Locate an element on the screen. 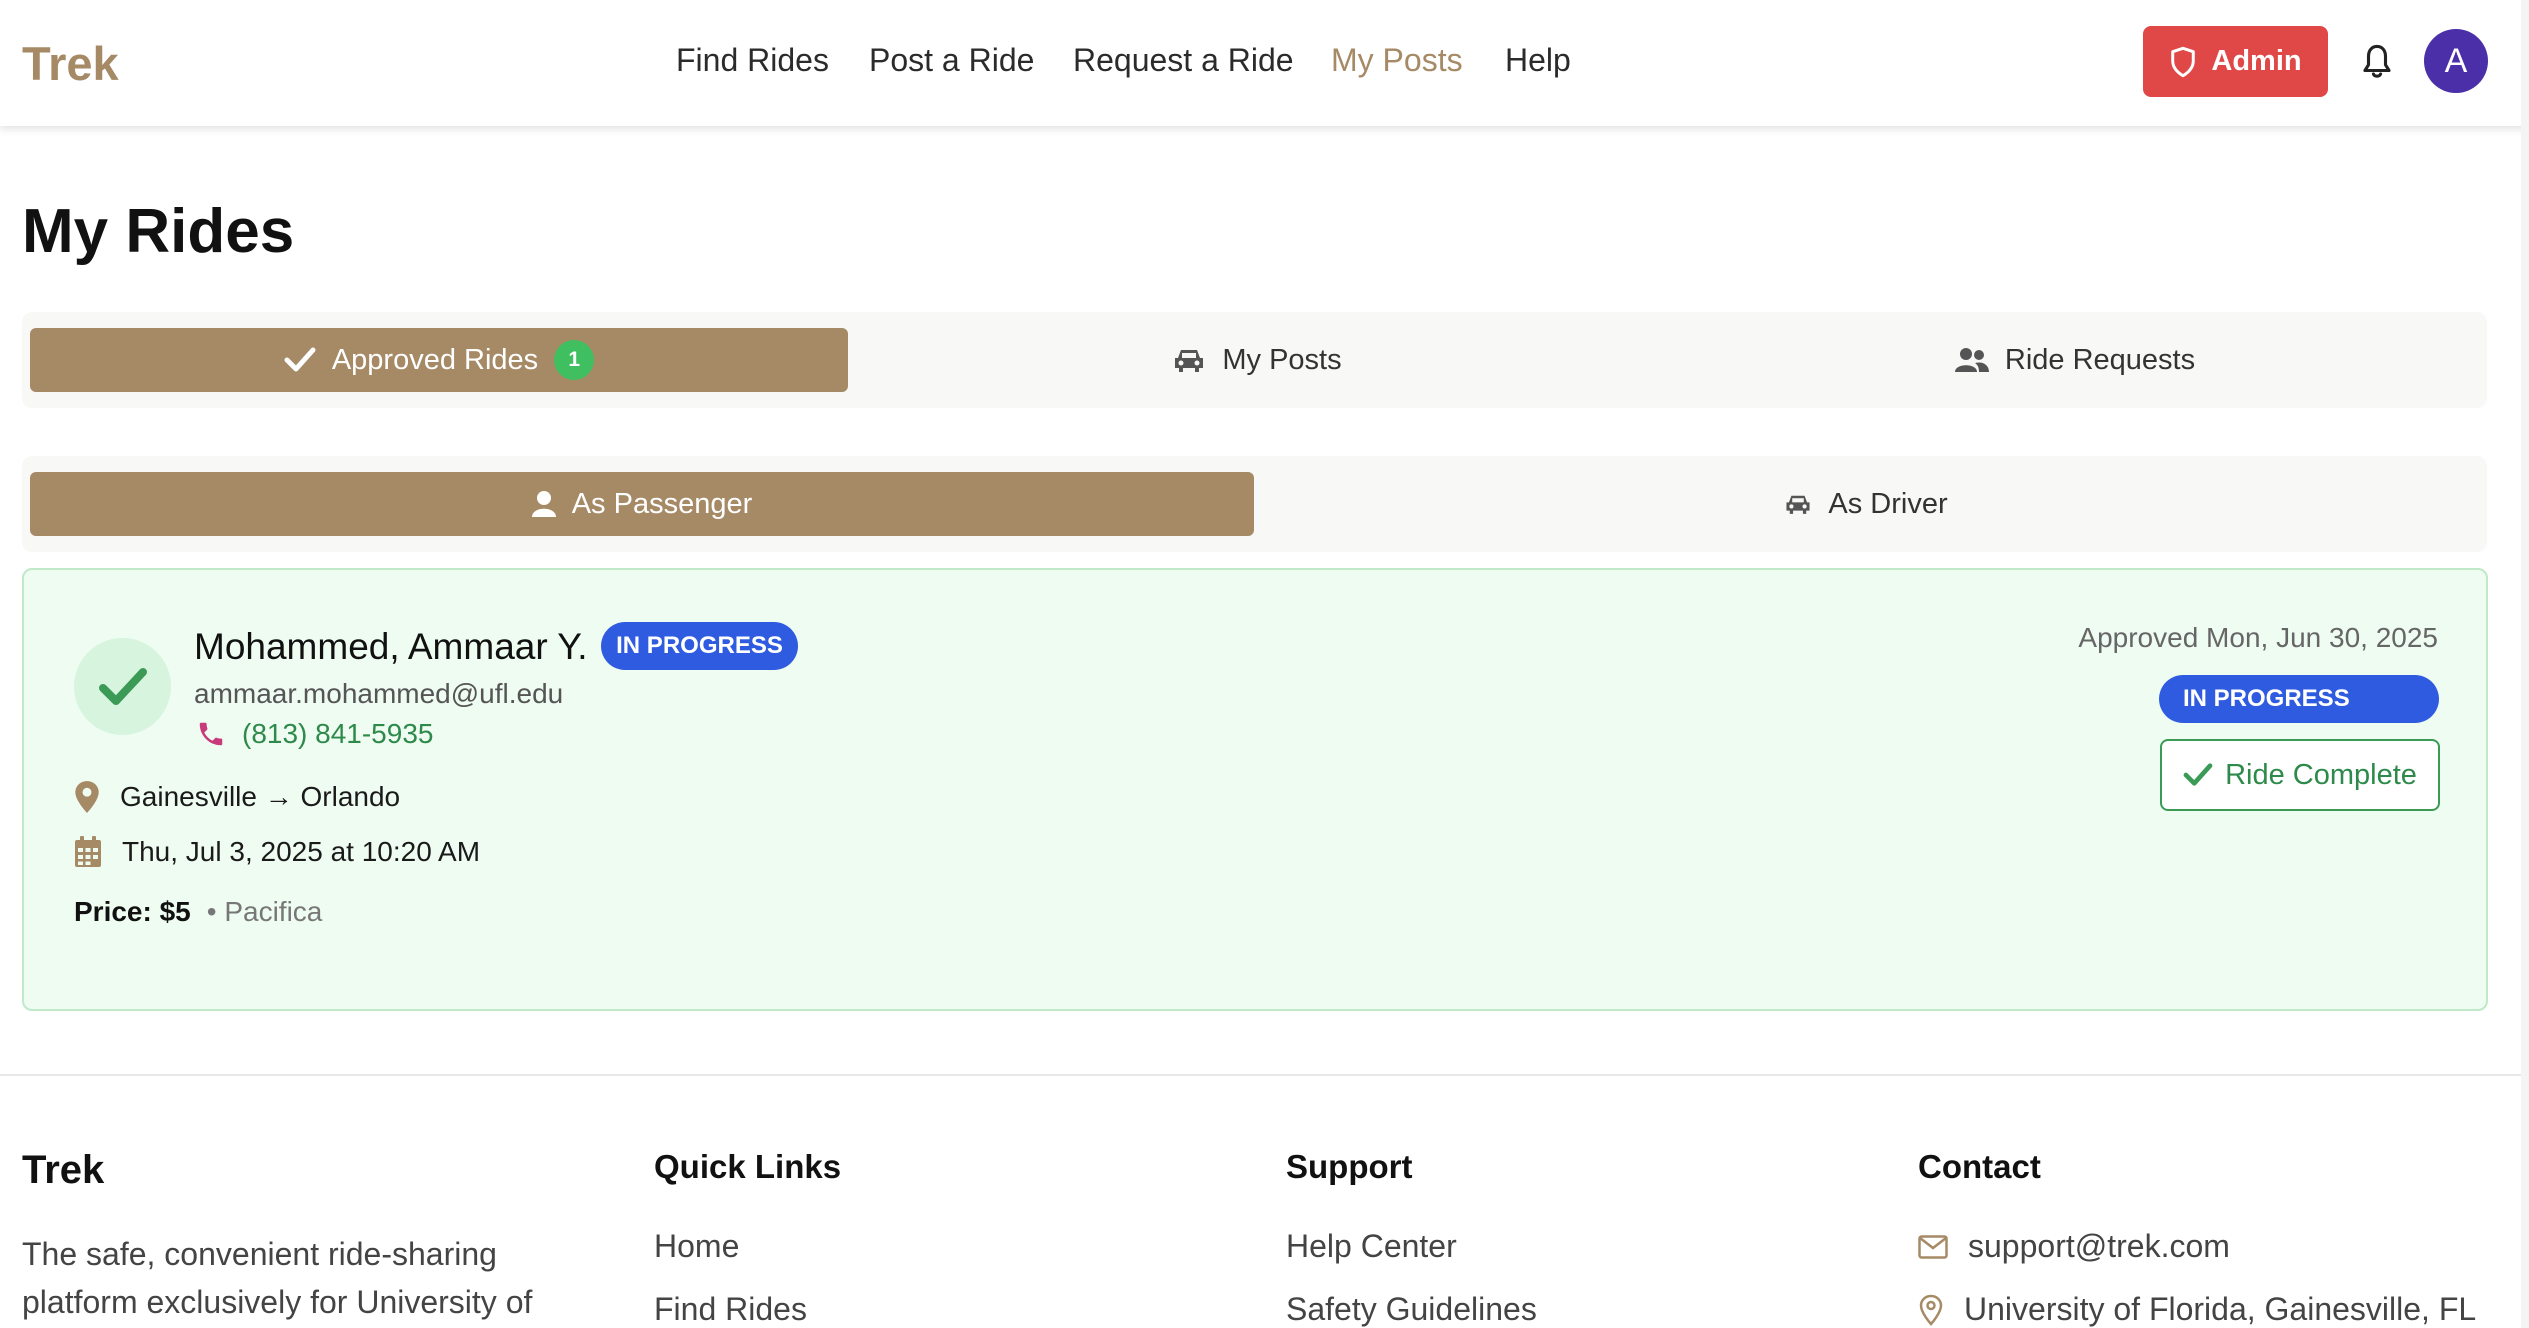  contact-location: University of Florida, Gainesville, FL is located at coordinates (2220, 1309).